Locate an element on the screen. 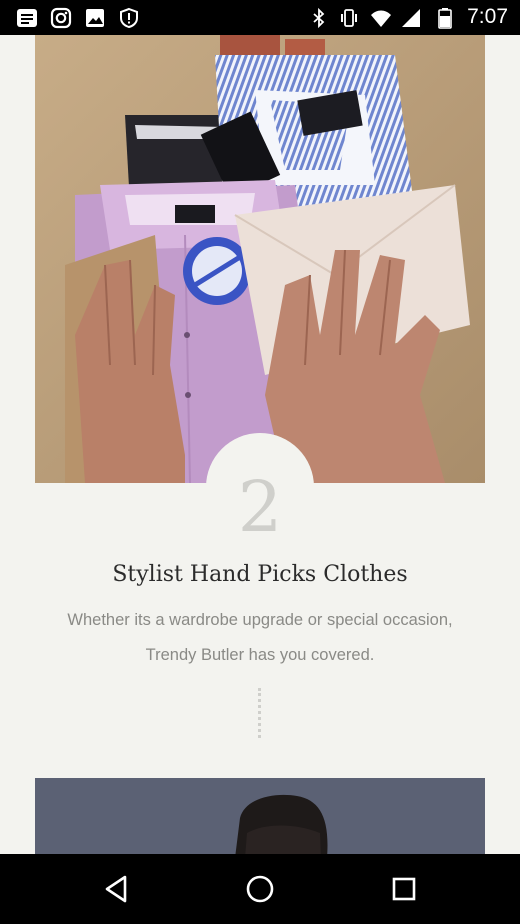 Image resolution: width=520 pixels, height=924 pixels. image-icon is located at coordinates (95, 18).